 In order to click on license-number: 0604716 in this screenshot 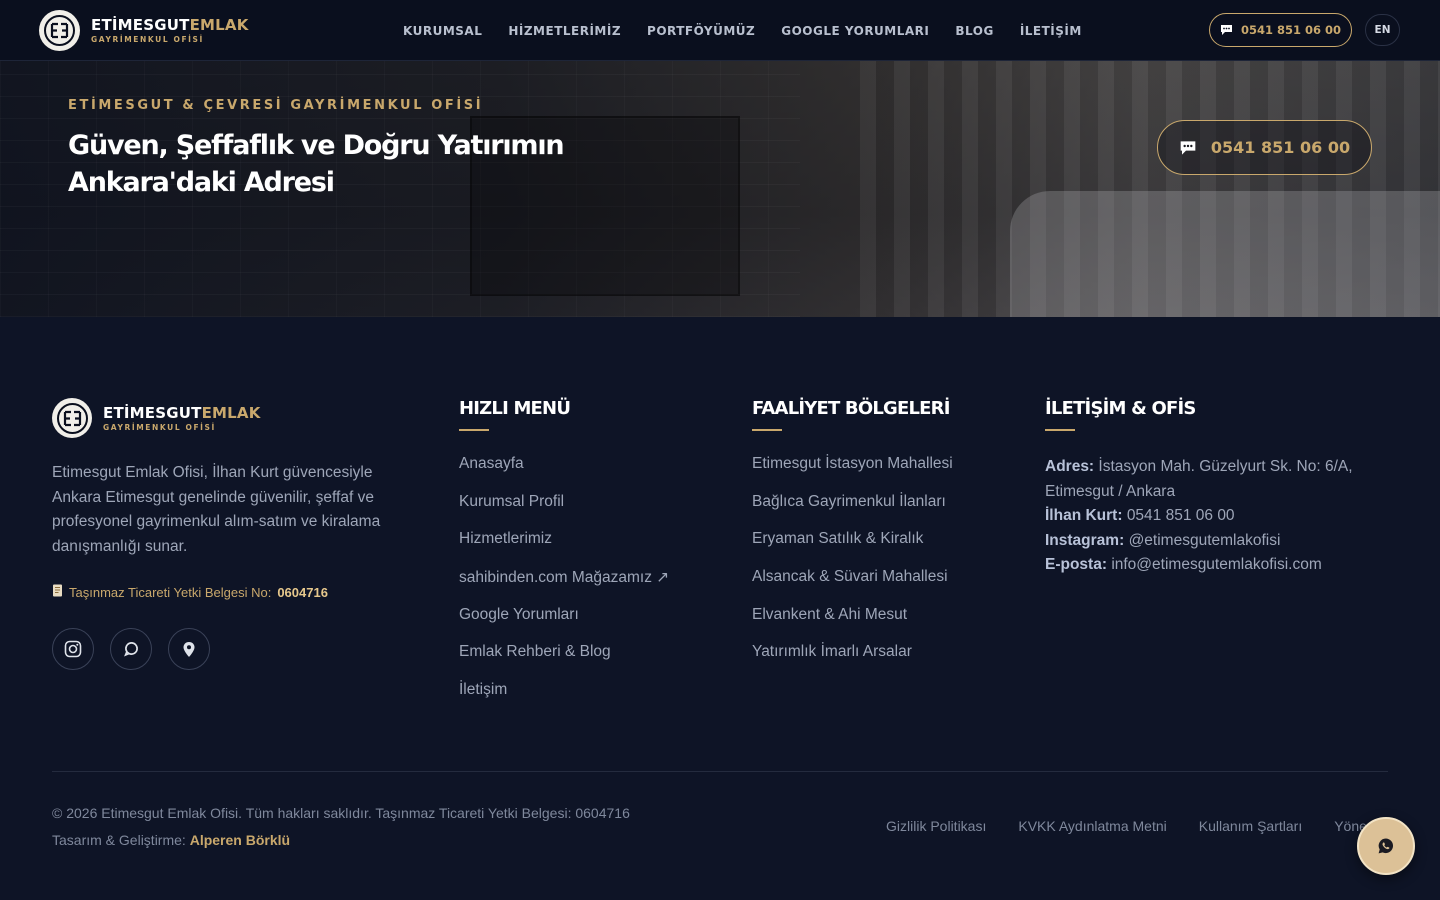, I will do `click(302, 592)`.